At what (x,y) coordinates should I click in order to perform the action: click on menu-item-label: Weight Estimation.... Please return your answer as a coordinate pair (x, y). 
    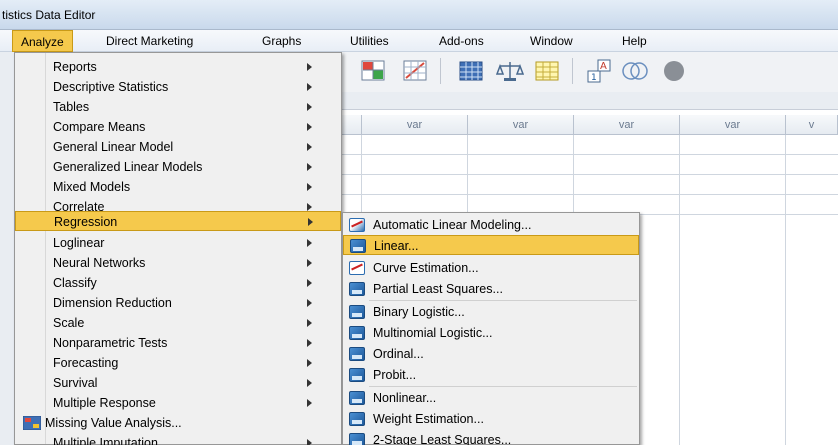
    Looking at the image, I should click on (428, 419).